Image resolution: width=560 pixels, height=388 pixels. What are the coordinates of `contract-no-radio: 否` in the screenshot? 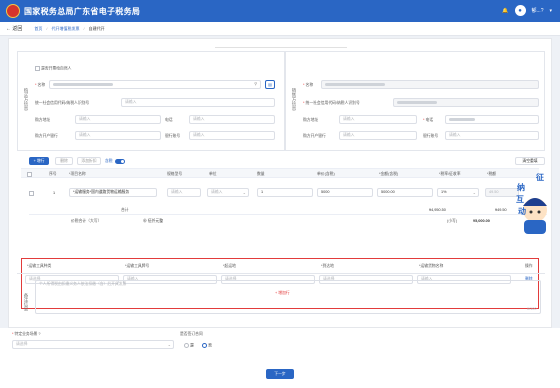 It's located at (207, 346).